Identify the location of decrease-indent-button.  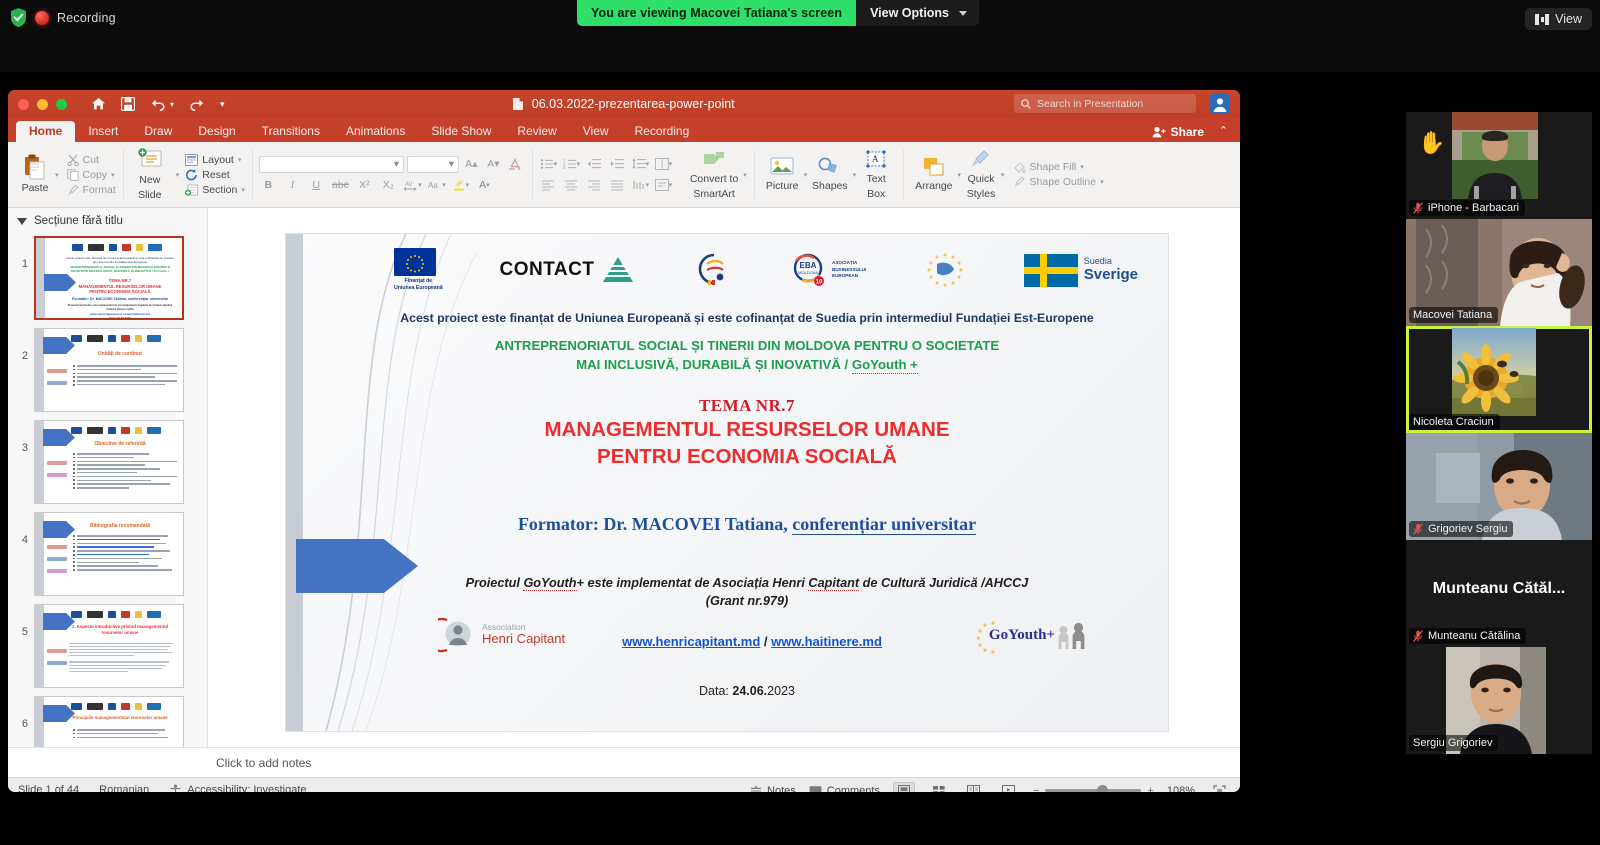
(594, 164).